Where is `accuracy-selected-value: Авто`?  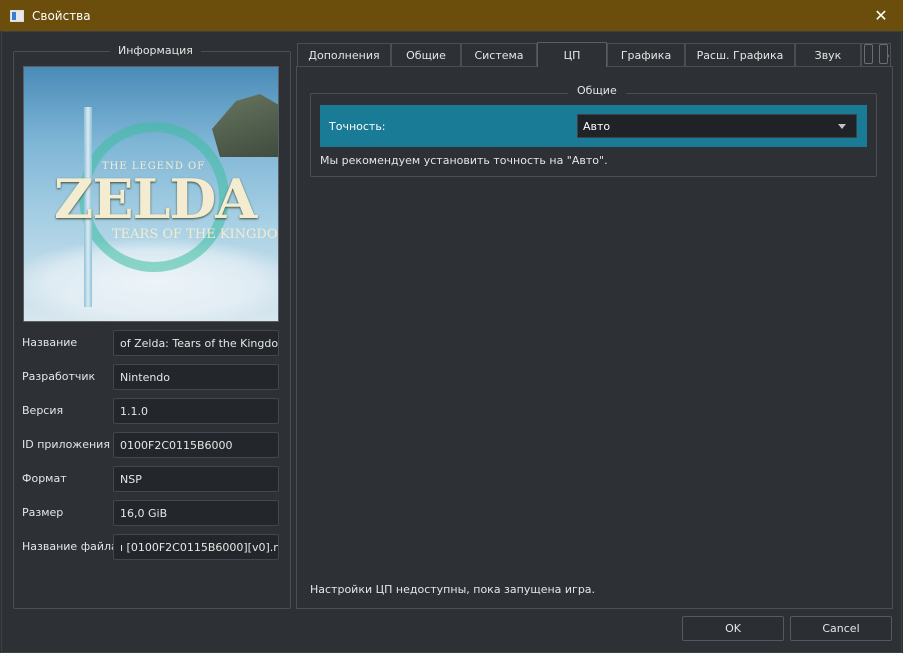
accuracy-selected-value: Авто is located at coordinates (597, 126).